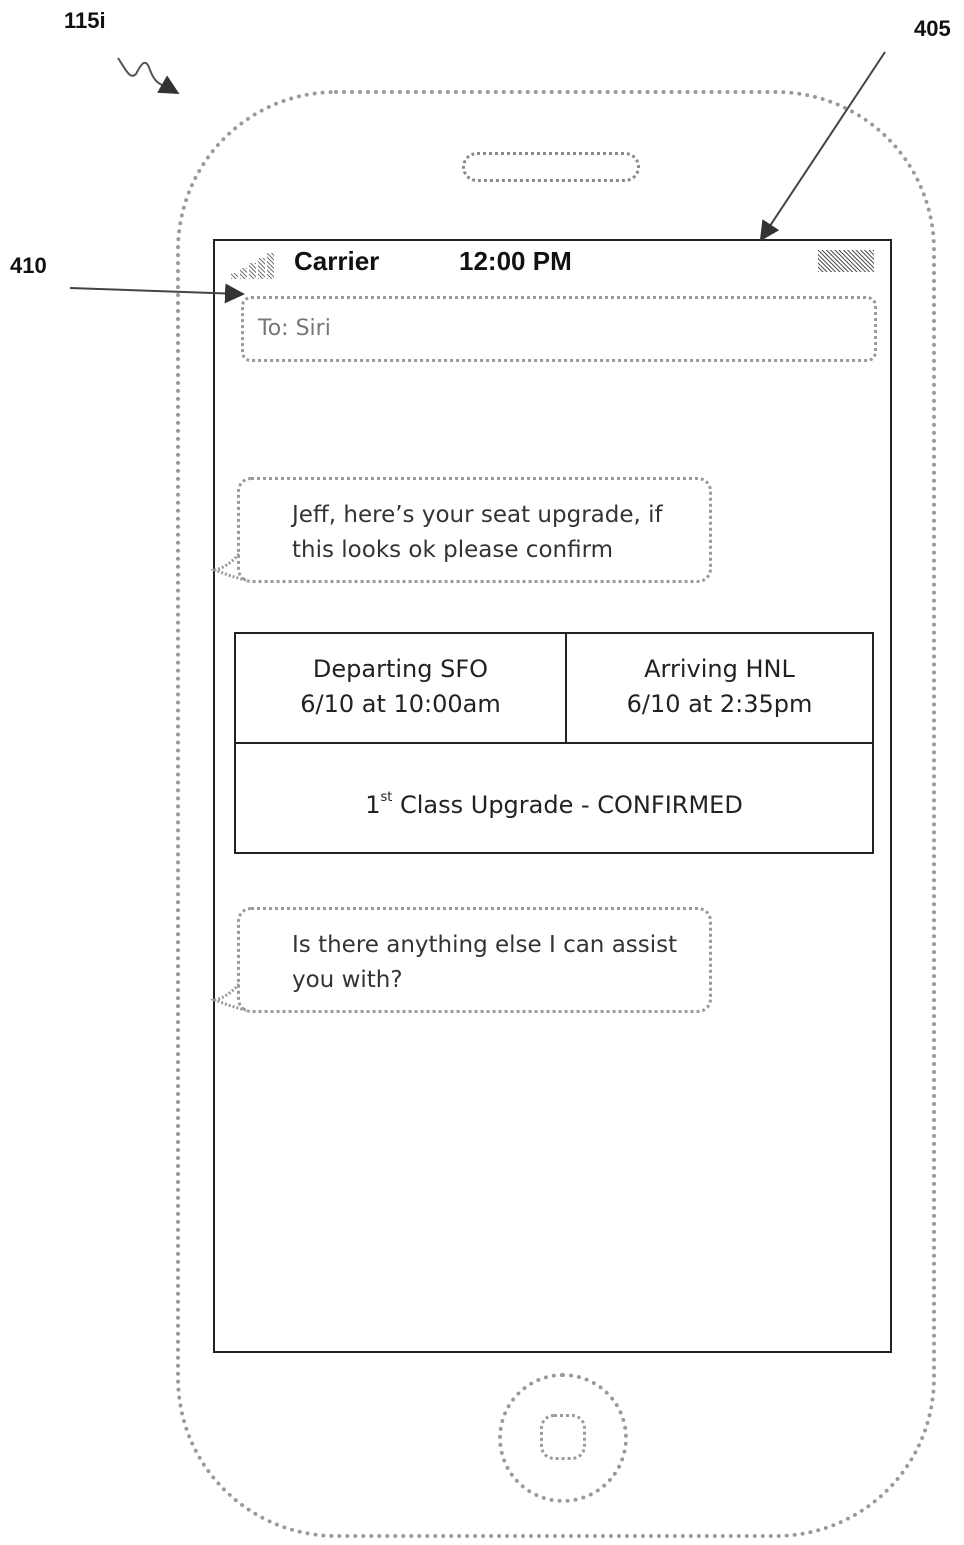 This screenshot has width=964, height=1545. What do you see at coordinates (822, 146) in the screenshot?
I see `screen-leader-arrow` at bounding box center [822, 146].